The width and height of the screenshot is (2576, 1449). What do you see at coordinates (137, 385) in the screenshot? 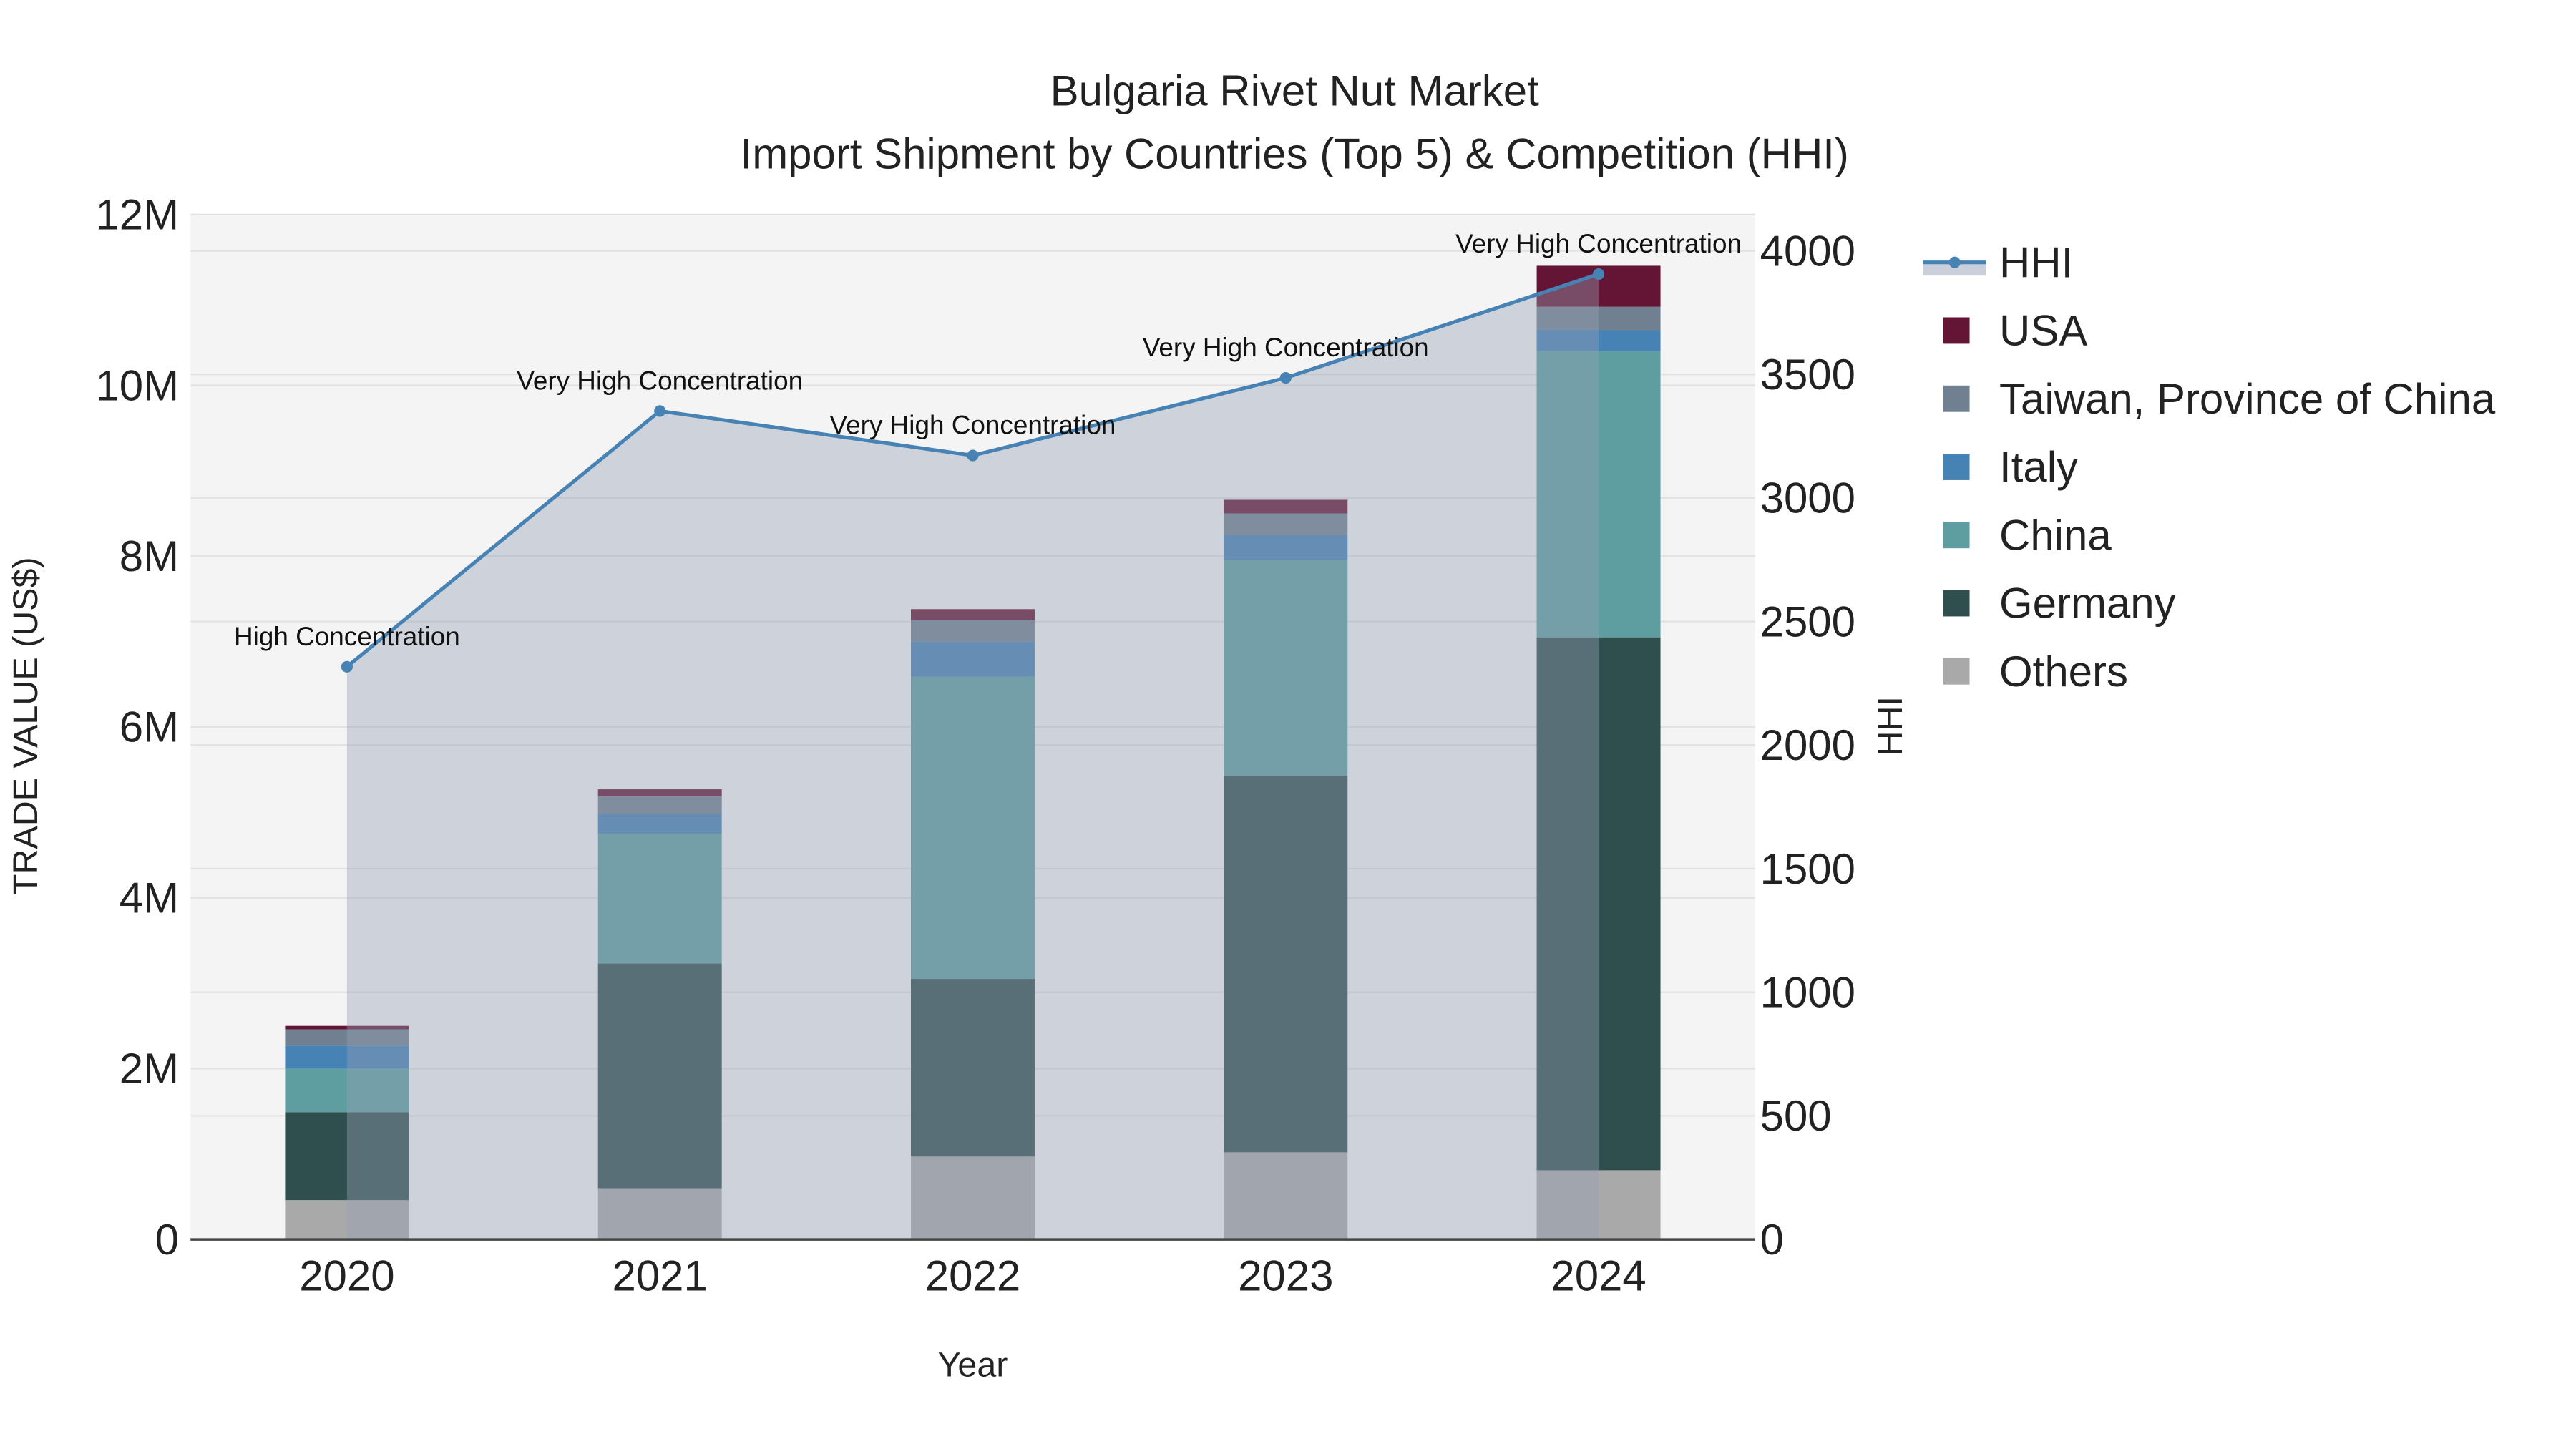
I see `y-tick-label: 10M` at bounding box center [137, 385].